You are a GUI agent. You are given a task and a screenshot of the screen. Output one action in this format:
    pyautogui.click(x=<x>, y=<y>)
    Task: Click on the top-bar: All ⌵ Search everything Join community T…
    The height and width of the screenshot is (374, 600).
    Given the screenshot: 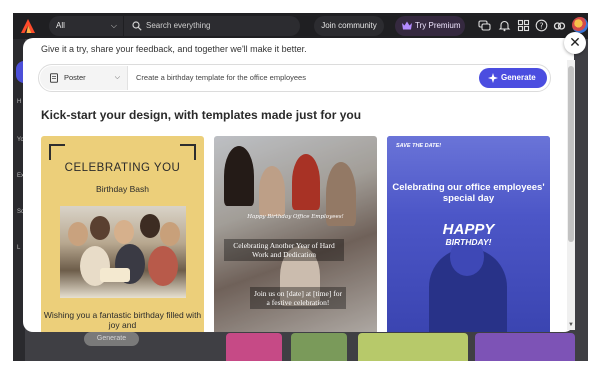 What is the action you would take?
    pyautogui.click(x=300, y=26)
    